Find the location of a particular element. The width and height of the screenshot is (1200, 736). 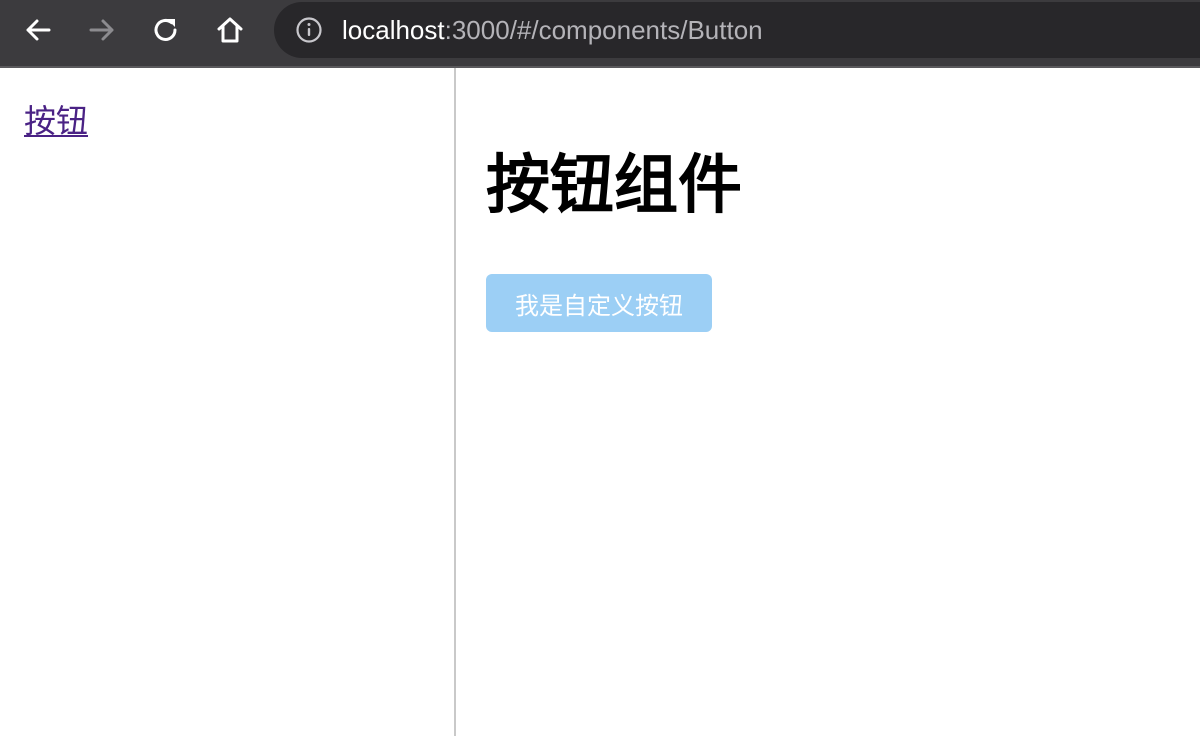

sidebar-item-button: 按钮 is located at coordinates (56, 121).